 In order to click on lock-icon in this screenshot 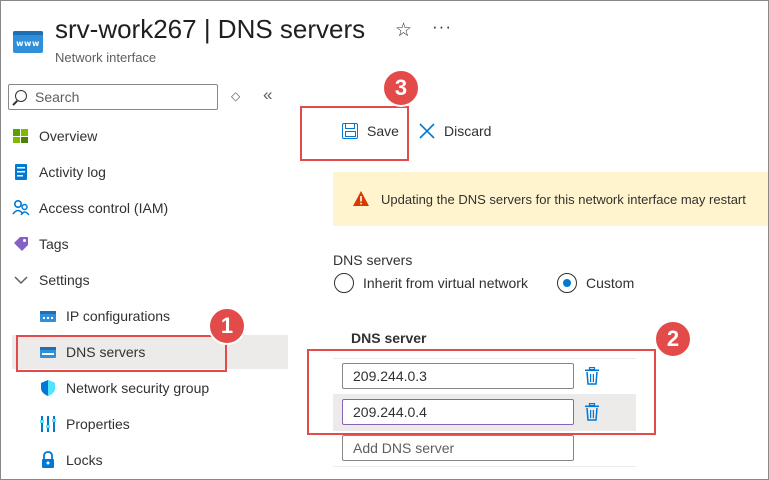, I will do `click(48, 460)`.